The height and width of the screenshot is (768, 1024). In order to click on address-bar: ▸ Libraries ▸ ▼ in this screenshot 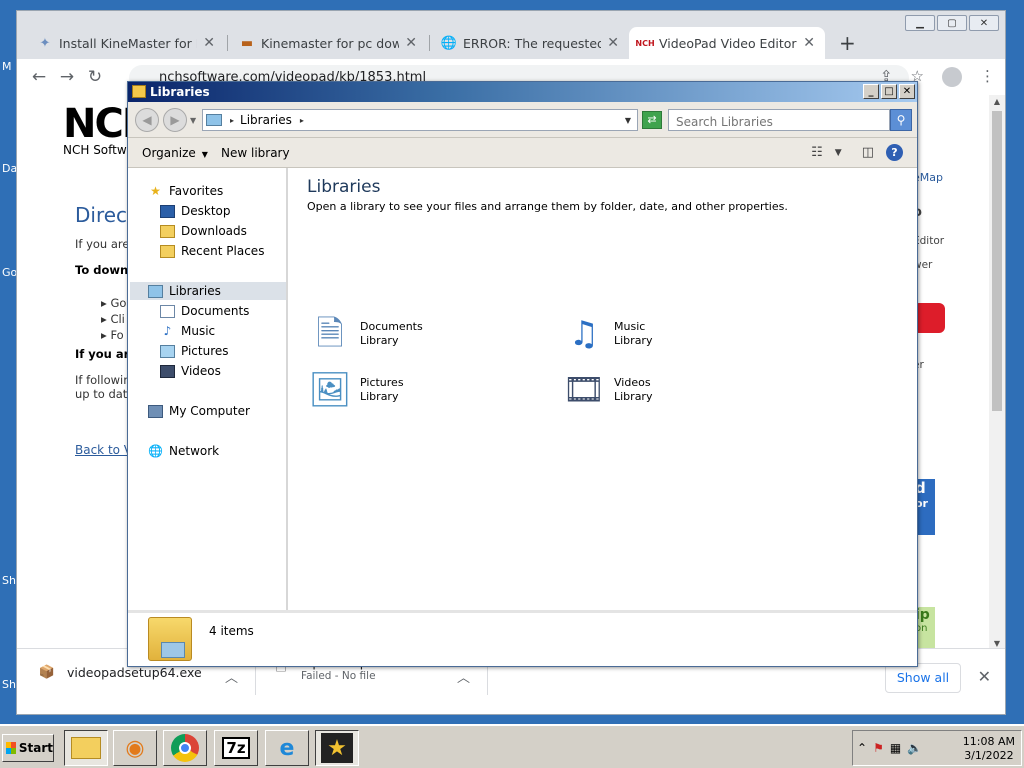, I will do `click(420, 120)`.